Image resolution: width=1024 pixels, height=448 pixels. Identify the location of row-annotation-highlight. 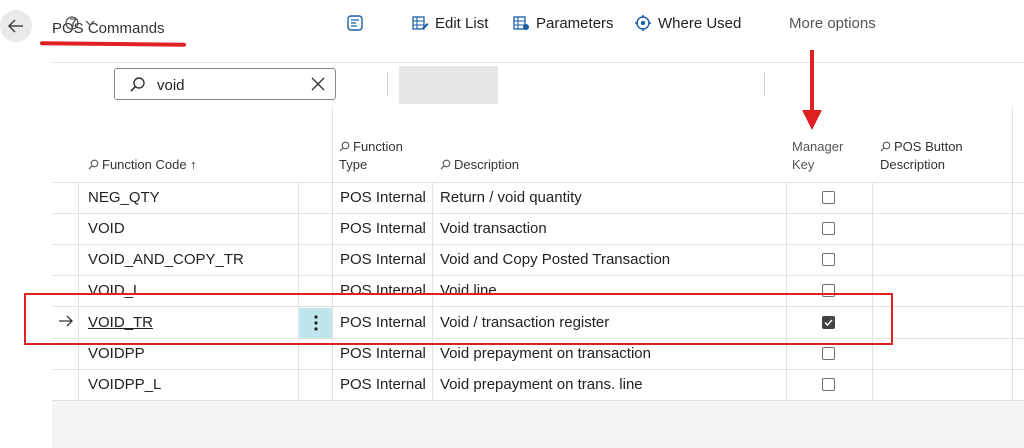
(458, 319).